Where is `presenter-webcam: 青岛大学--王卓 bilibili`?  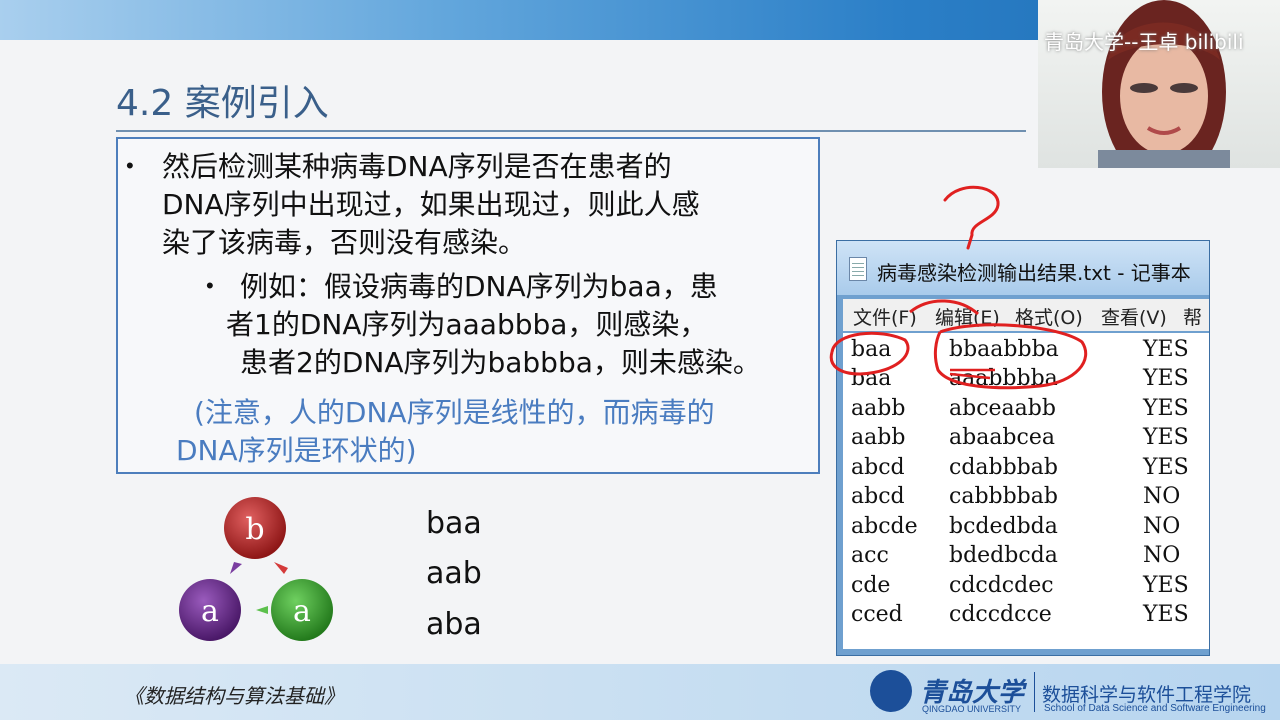
presenter-webcam: 青岛大学--王卓 bilibili is located at coordinates (1159, 84).